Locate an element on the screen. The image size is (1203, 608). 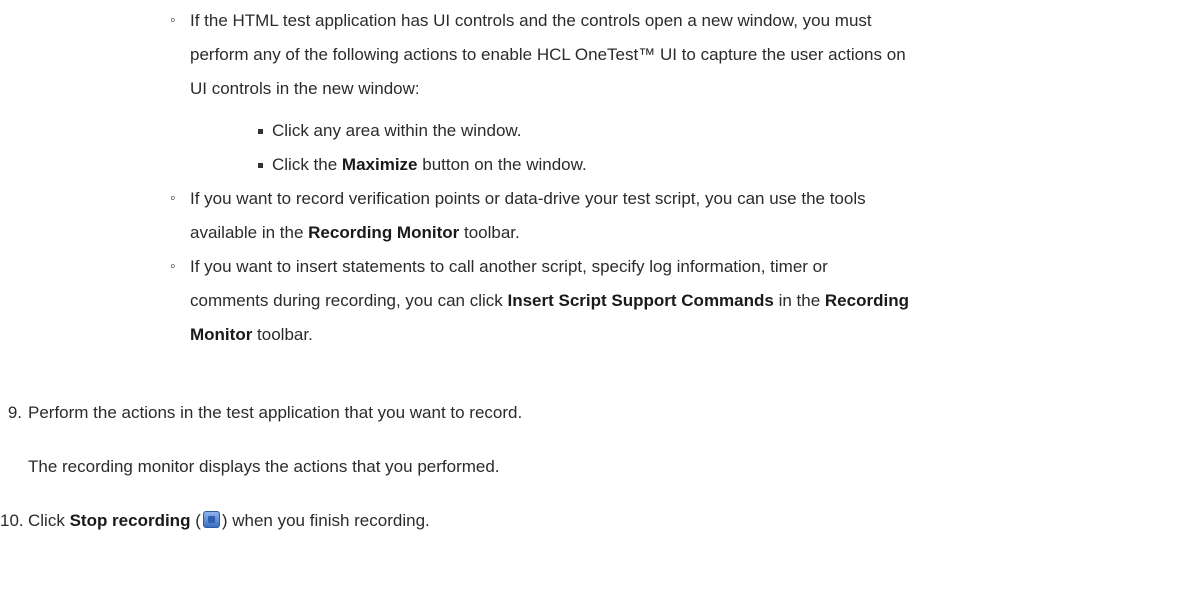
stop-recording-icon is located at coordinates (211, 519).